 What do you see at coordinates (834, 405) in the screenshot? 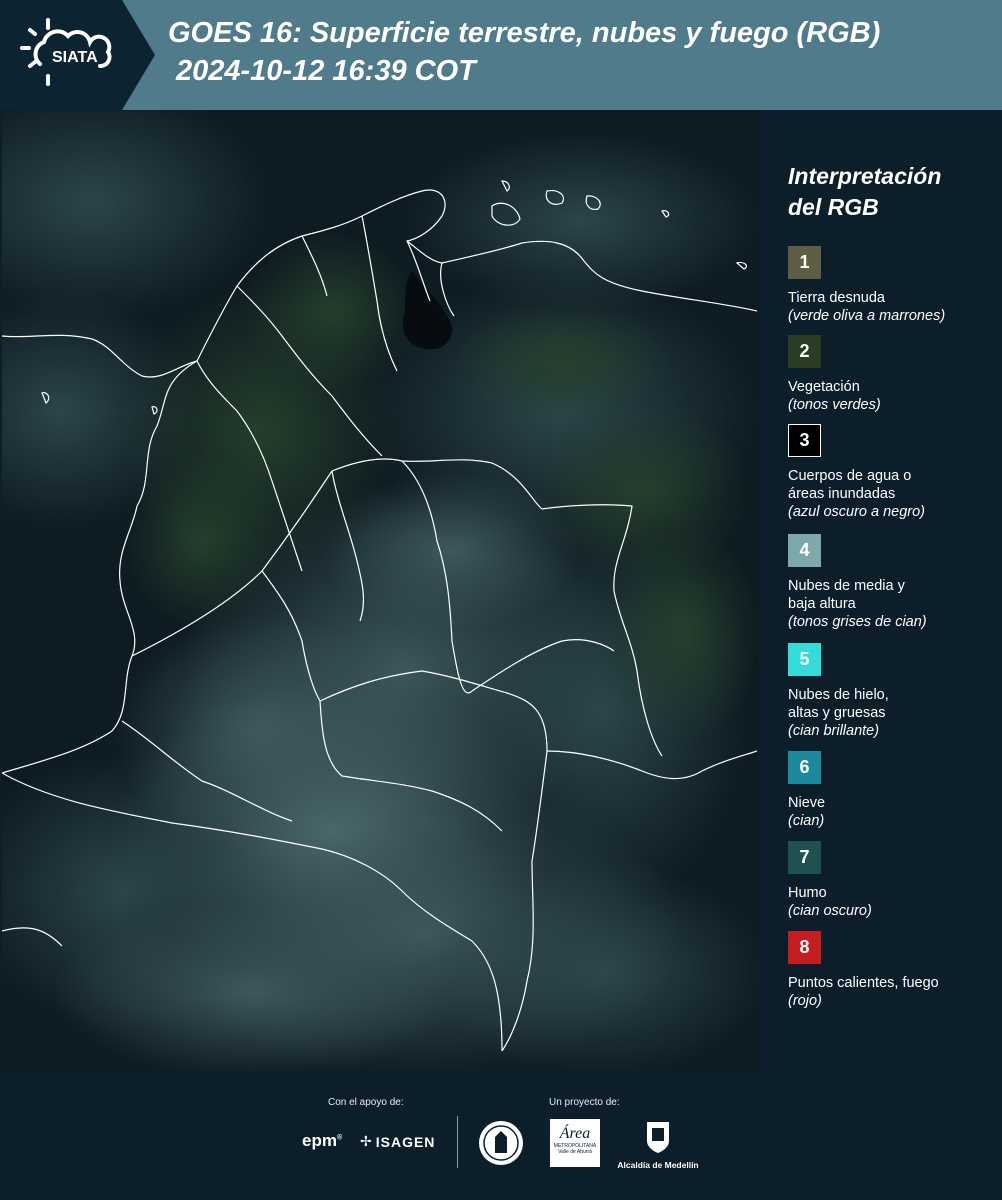
I see `legend-desc: (tonos verdes)` at bounding box center [834, 405].